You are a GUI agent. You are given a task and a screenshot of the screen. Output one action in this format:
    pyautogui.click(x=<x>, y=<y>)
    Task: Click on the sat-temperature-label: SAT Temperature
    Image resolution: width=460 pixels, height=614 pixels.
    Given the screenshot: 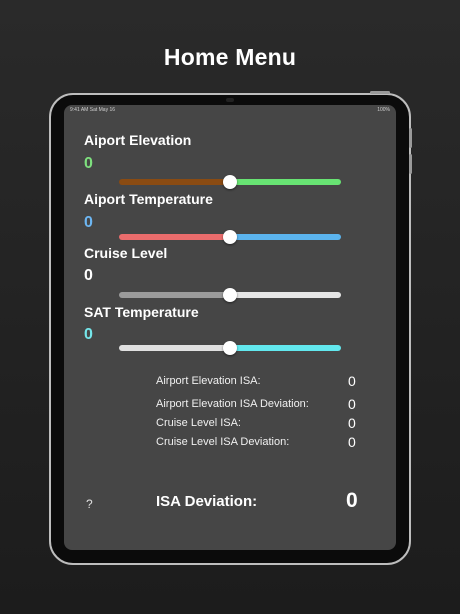 What is the action you would take?
    pyautogui.click(x=141, y=312)
    